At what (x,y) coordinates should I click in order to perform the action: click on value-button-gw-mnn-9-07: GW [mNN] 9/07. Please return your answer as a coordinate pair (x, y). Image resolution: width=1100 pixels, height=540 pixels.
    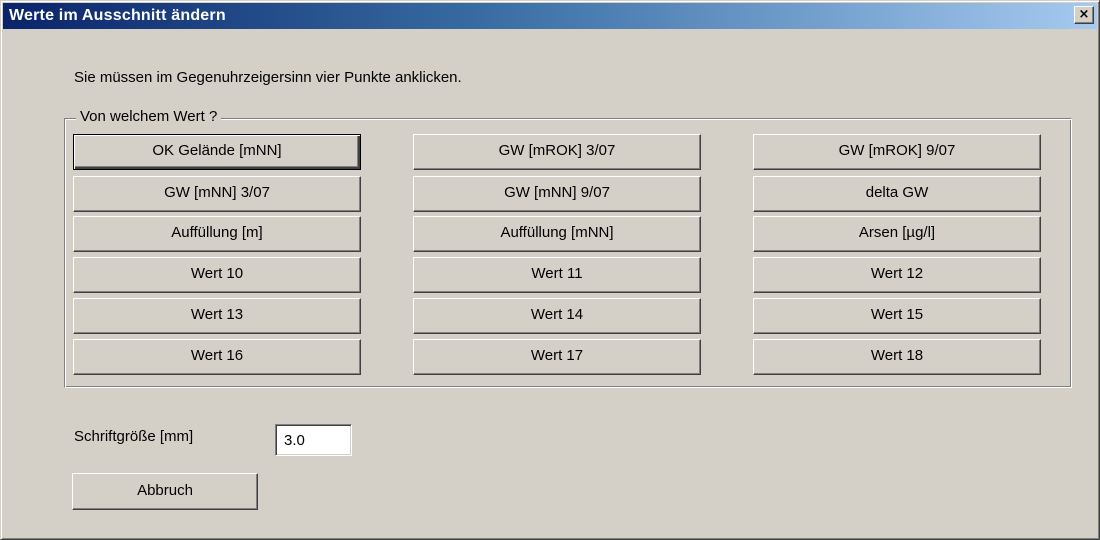
    Looking at the image, I should click on (557, 194).